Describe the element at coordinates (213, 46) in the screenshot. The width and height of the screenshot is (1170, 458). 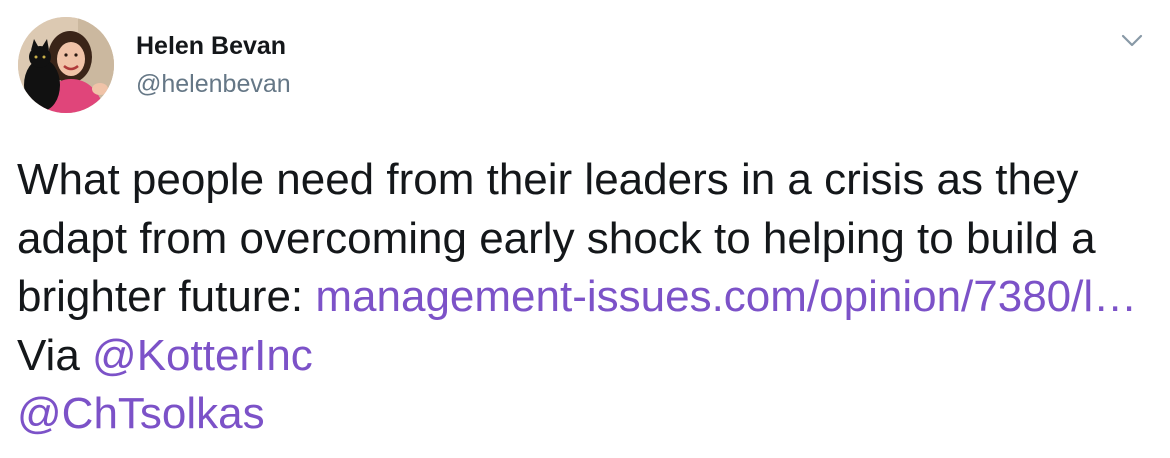
I see `author-name: Helen Bevan` at that location.